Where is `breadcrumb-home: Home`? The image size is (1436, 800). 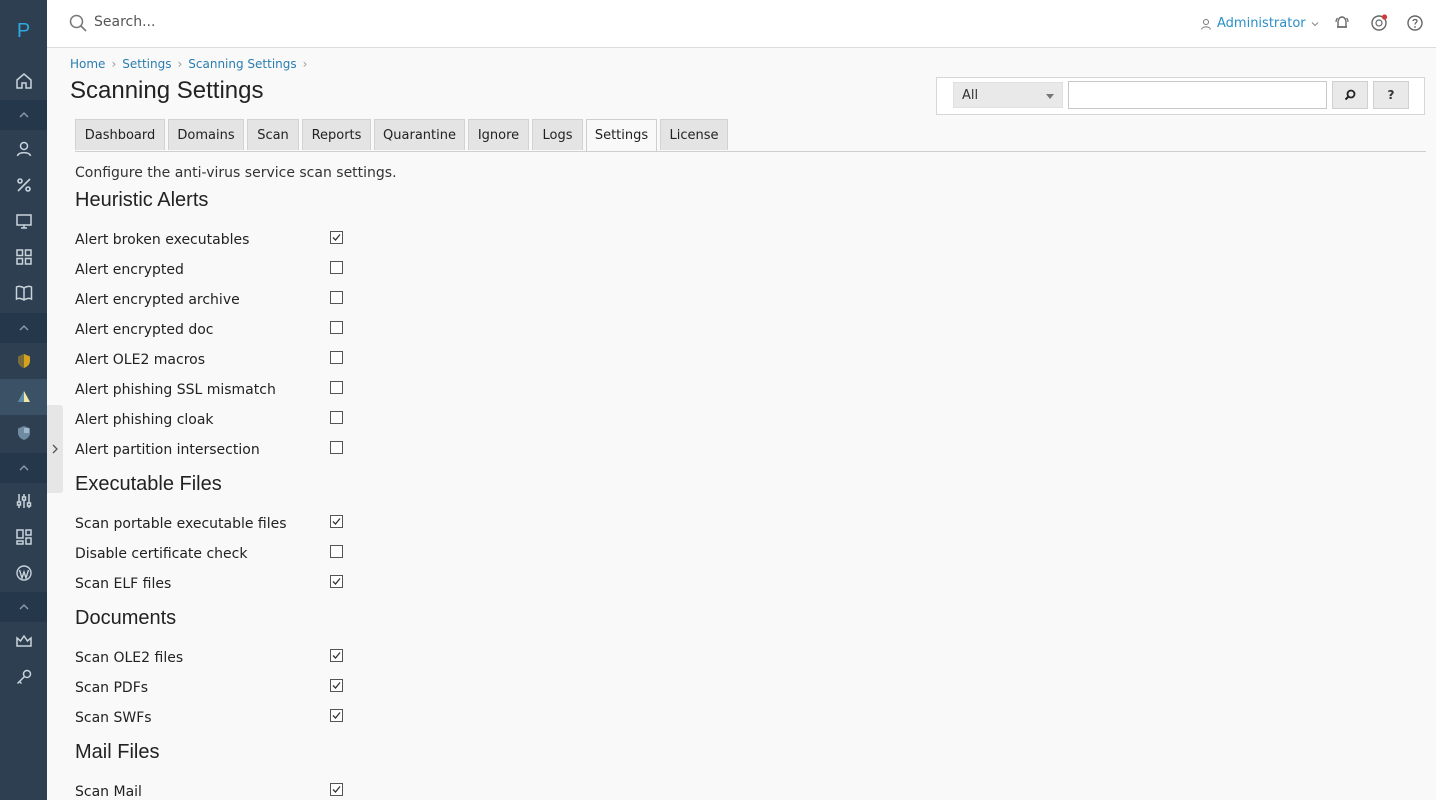 breadcrumb-home: Home is located at coordinates (87, 64).